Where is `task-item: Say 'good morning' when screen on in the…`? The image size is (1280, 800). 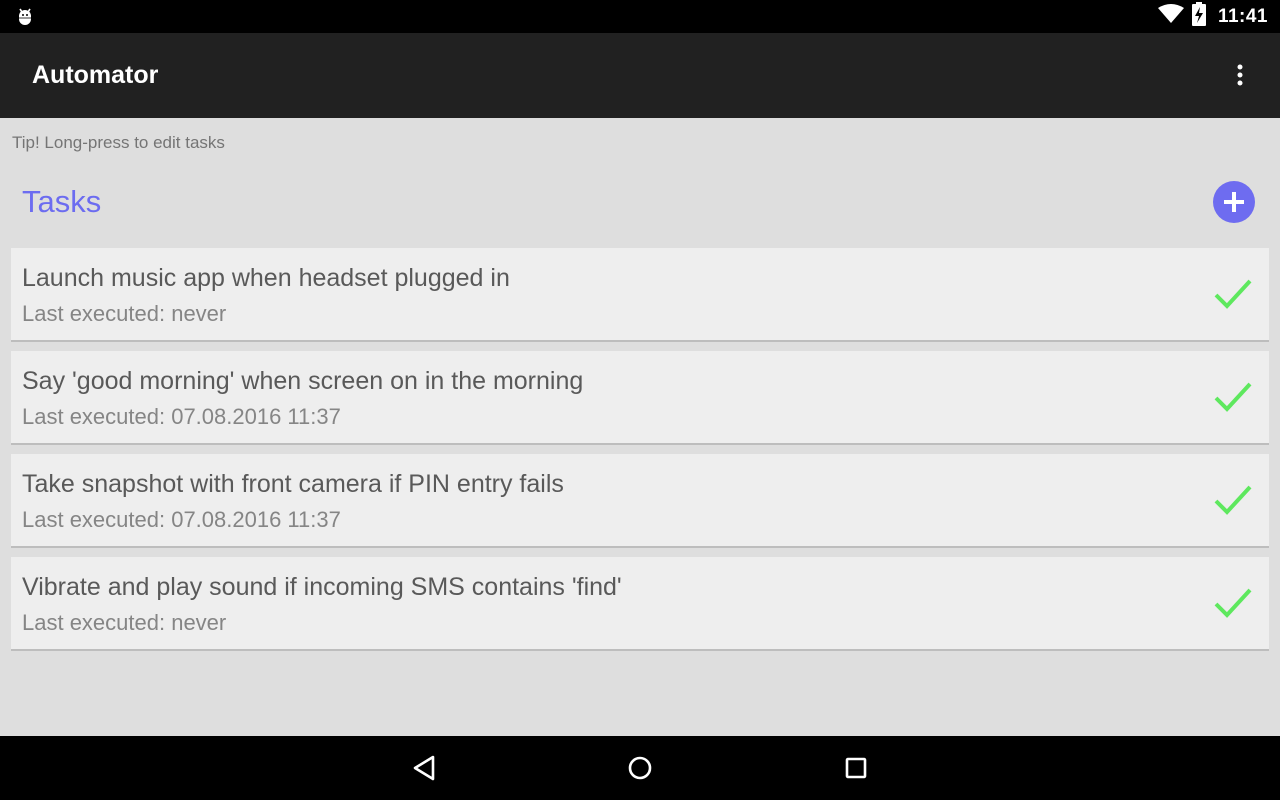
task-item: Say 'good morning' when screen on in the… is located at coordinates (640, 398).